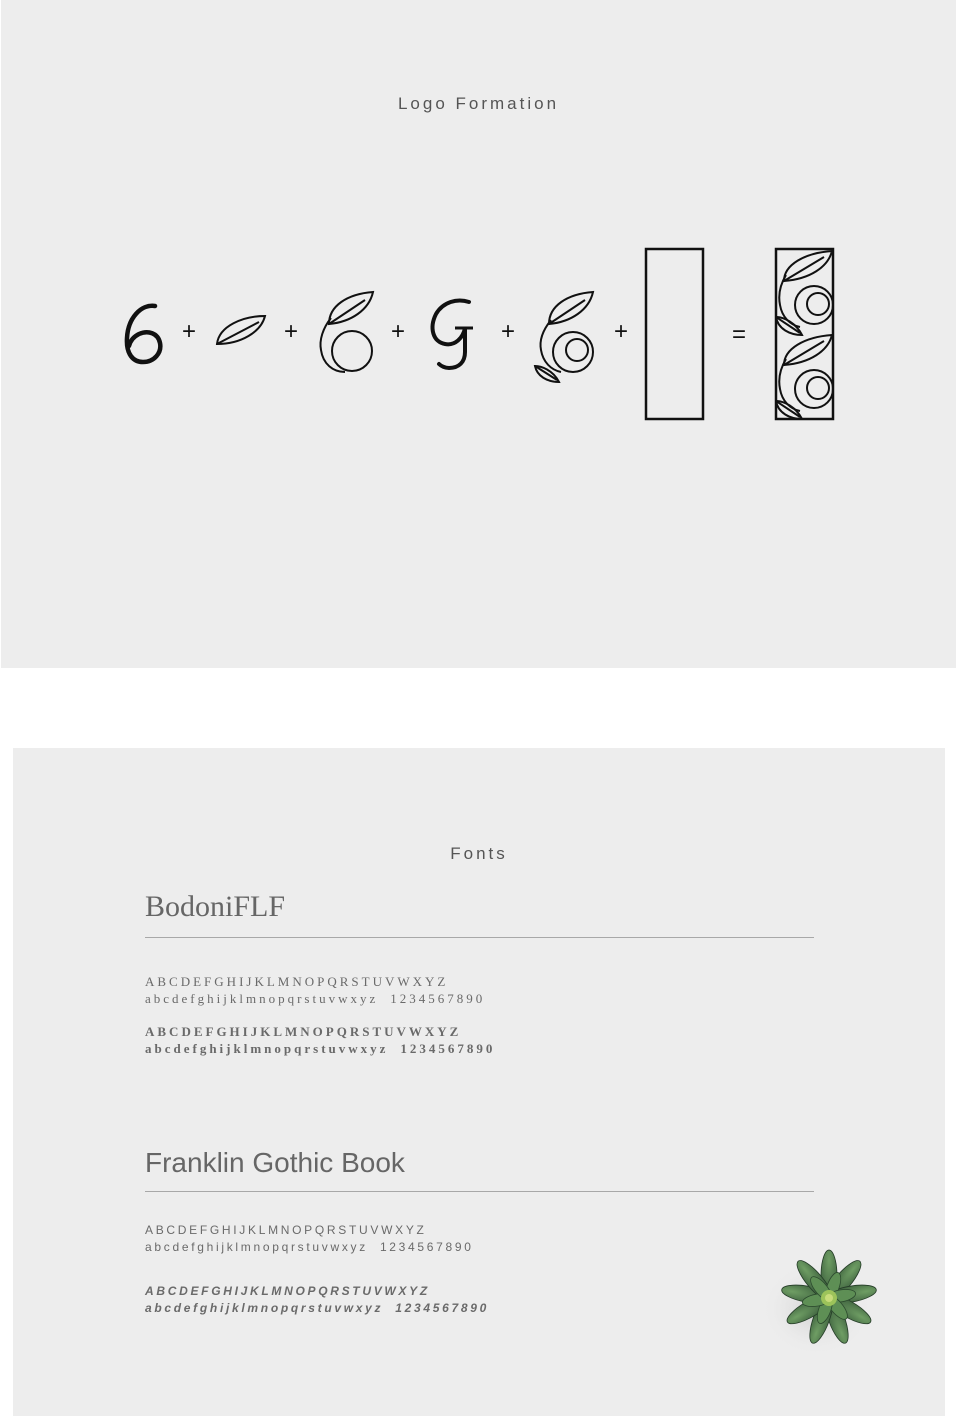 The height and width of the screenshot is (1416, 956). I want to click on plus-operator-1: +, so click(189, 331).